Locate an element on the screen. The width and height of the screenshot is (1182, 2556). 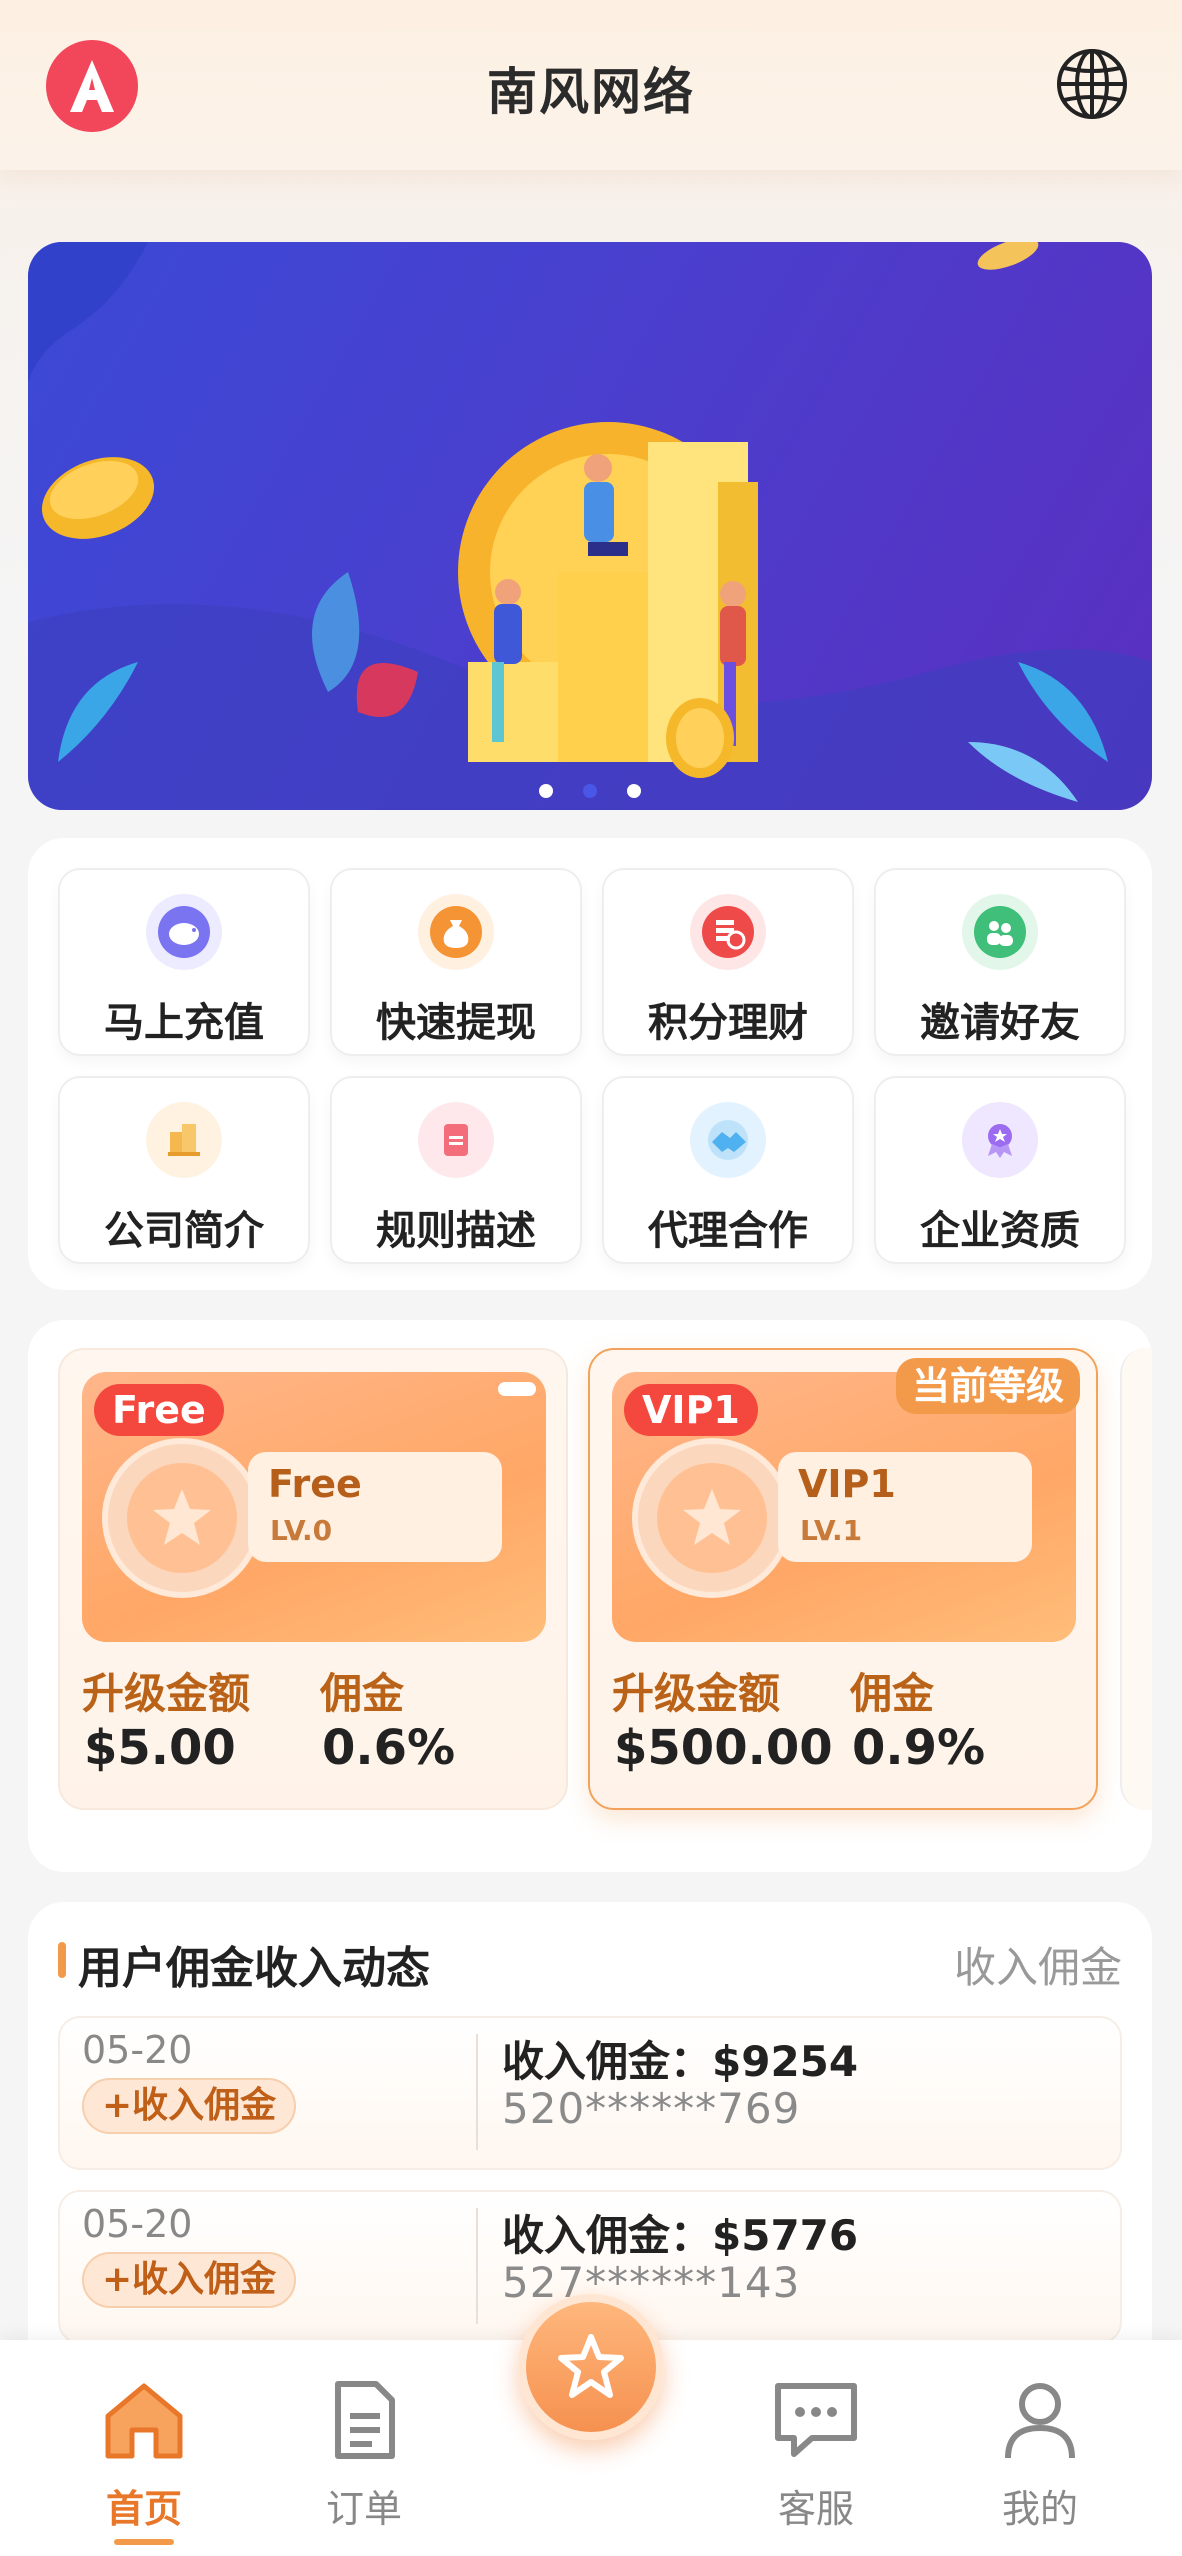
banner-dot-active is located at coordinates (590, 791).